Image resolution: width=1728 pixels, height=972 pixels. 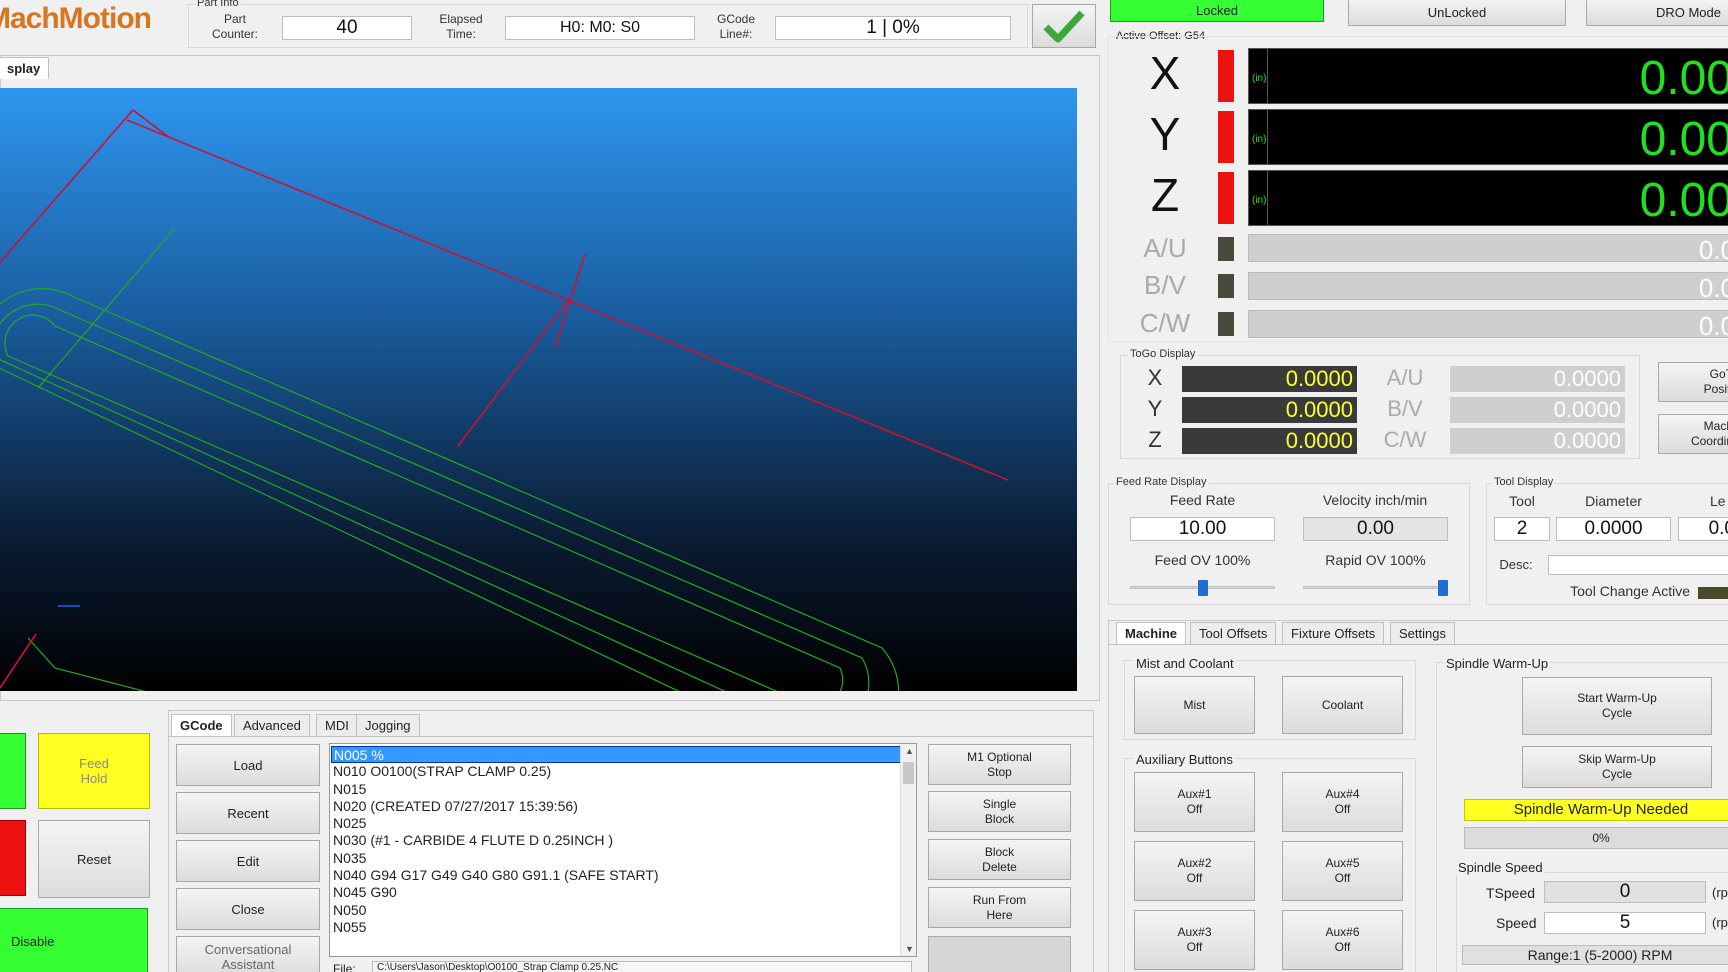 I want to click on skip-warmup-button: Skip Warm-Up Cycle, so click(x=1617, y=767).